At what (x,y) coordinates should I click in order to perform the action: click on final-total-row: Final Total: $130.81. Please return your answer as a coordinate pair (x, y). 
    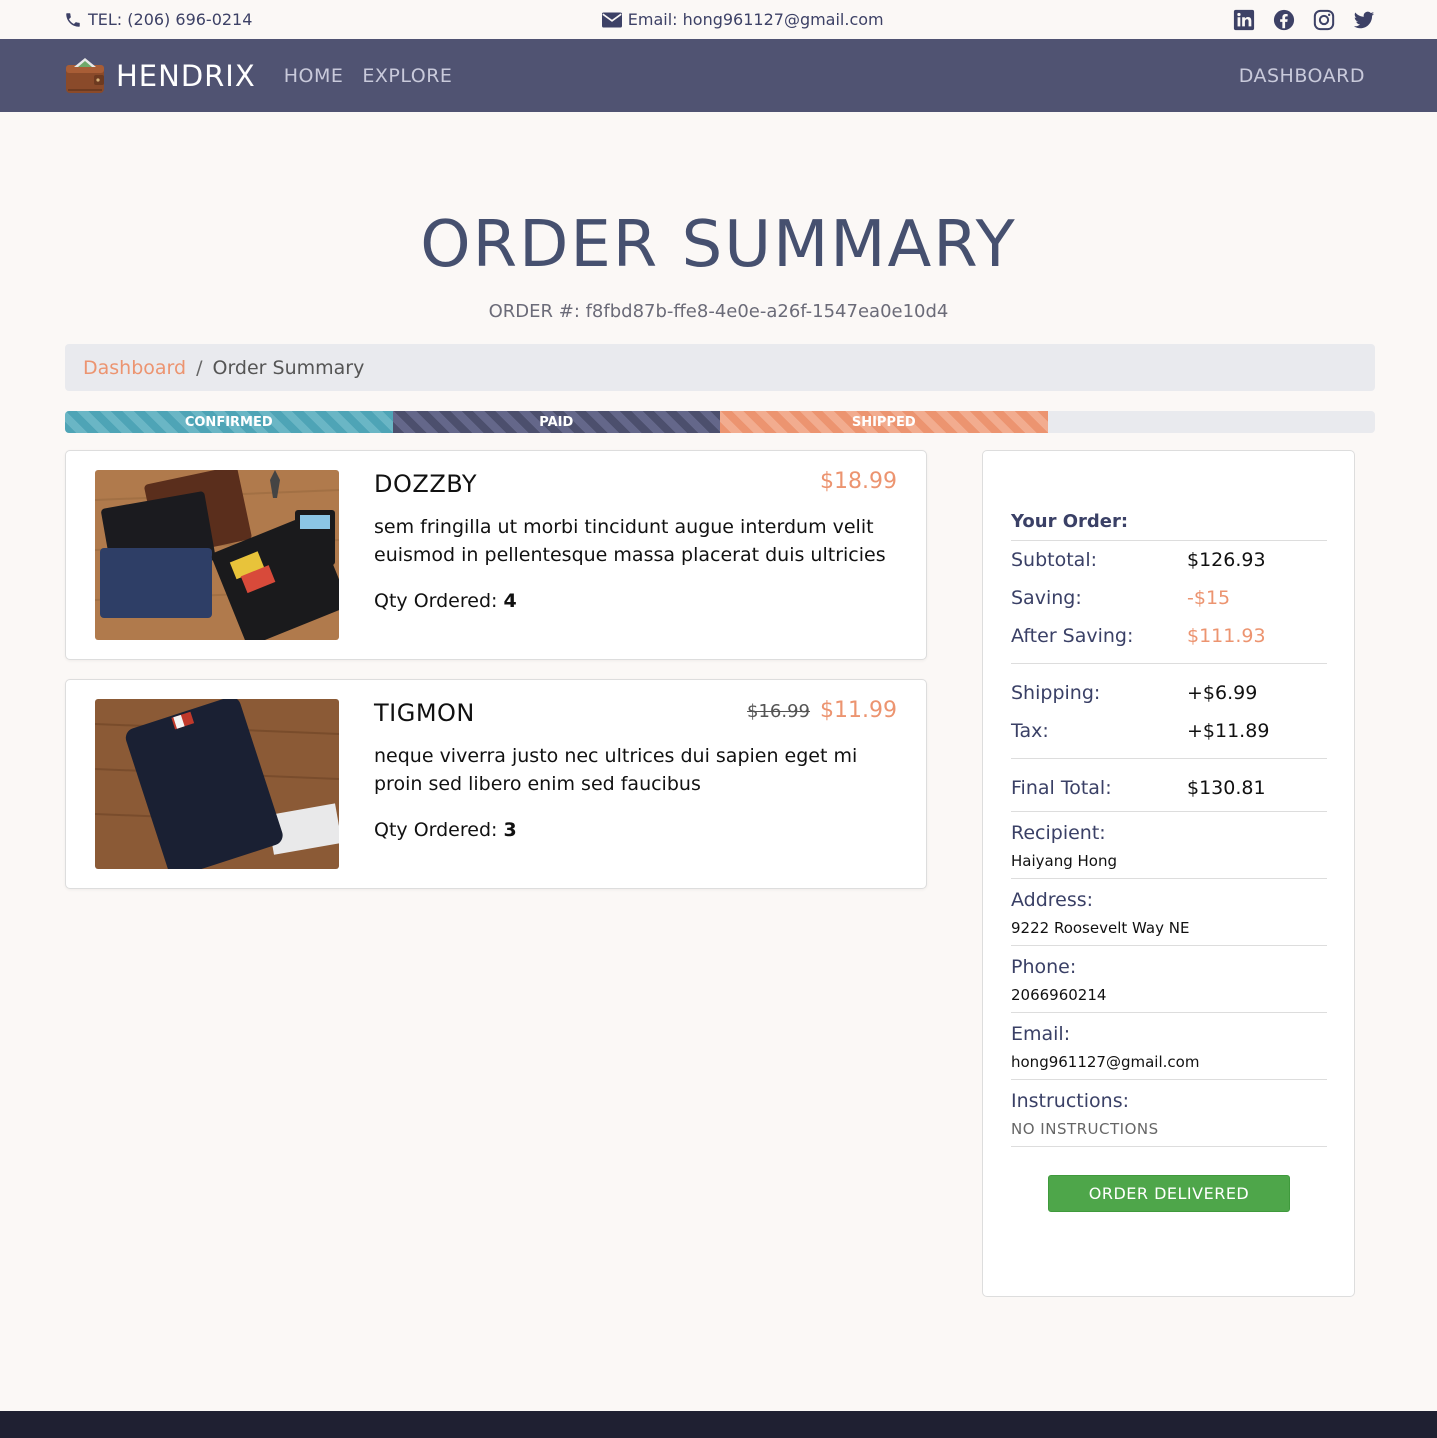
    Looking at the image, I should click on (1169, 788).